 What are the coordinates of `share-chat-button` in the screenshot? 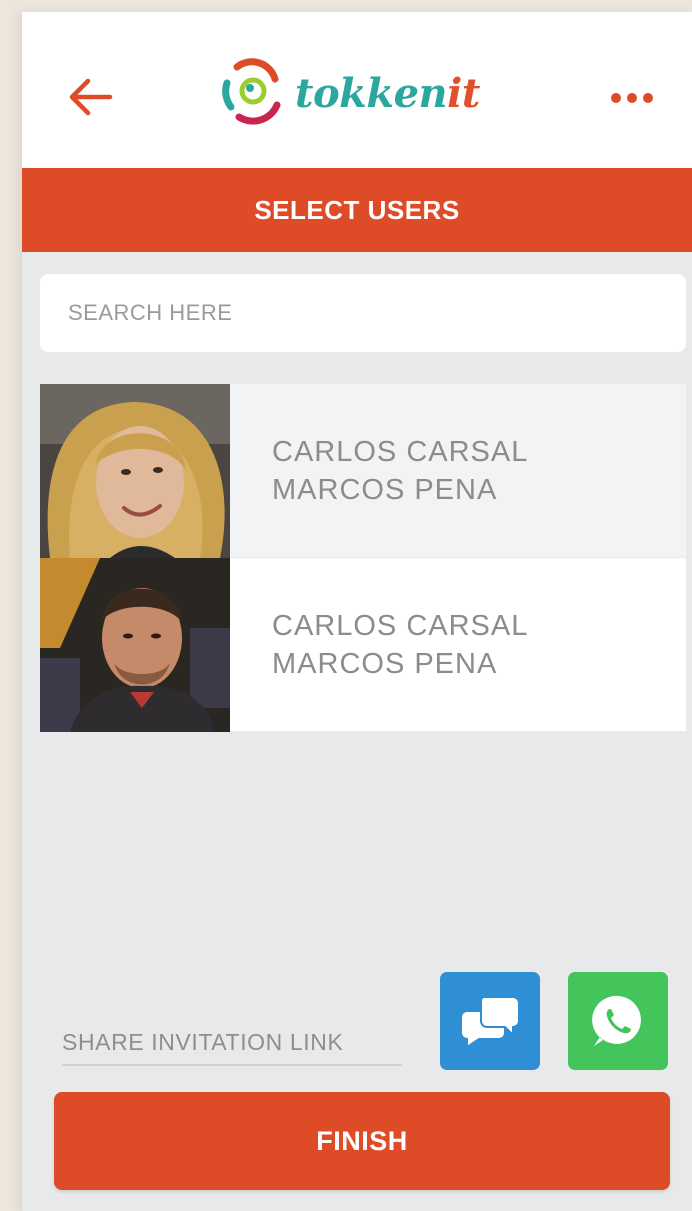 It's located at (490, 1021).